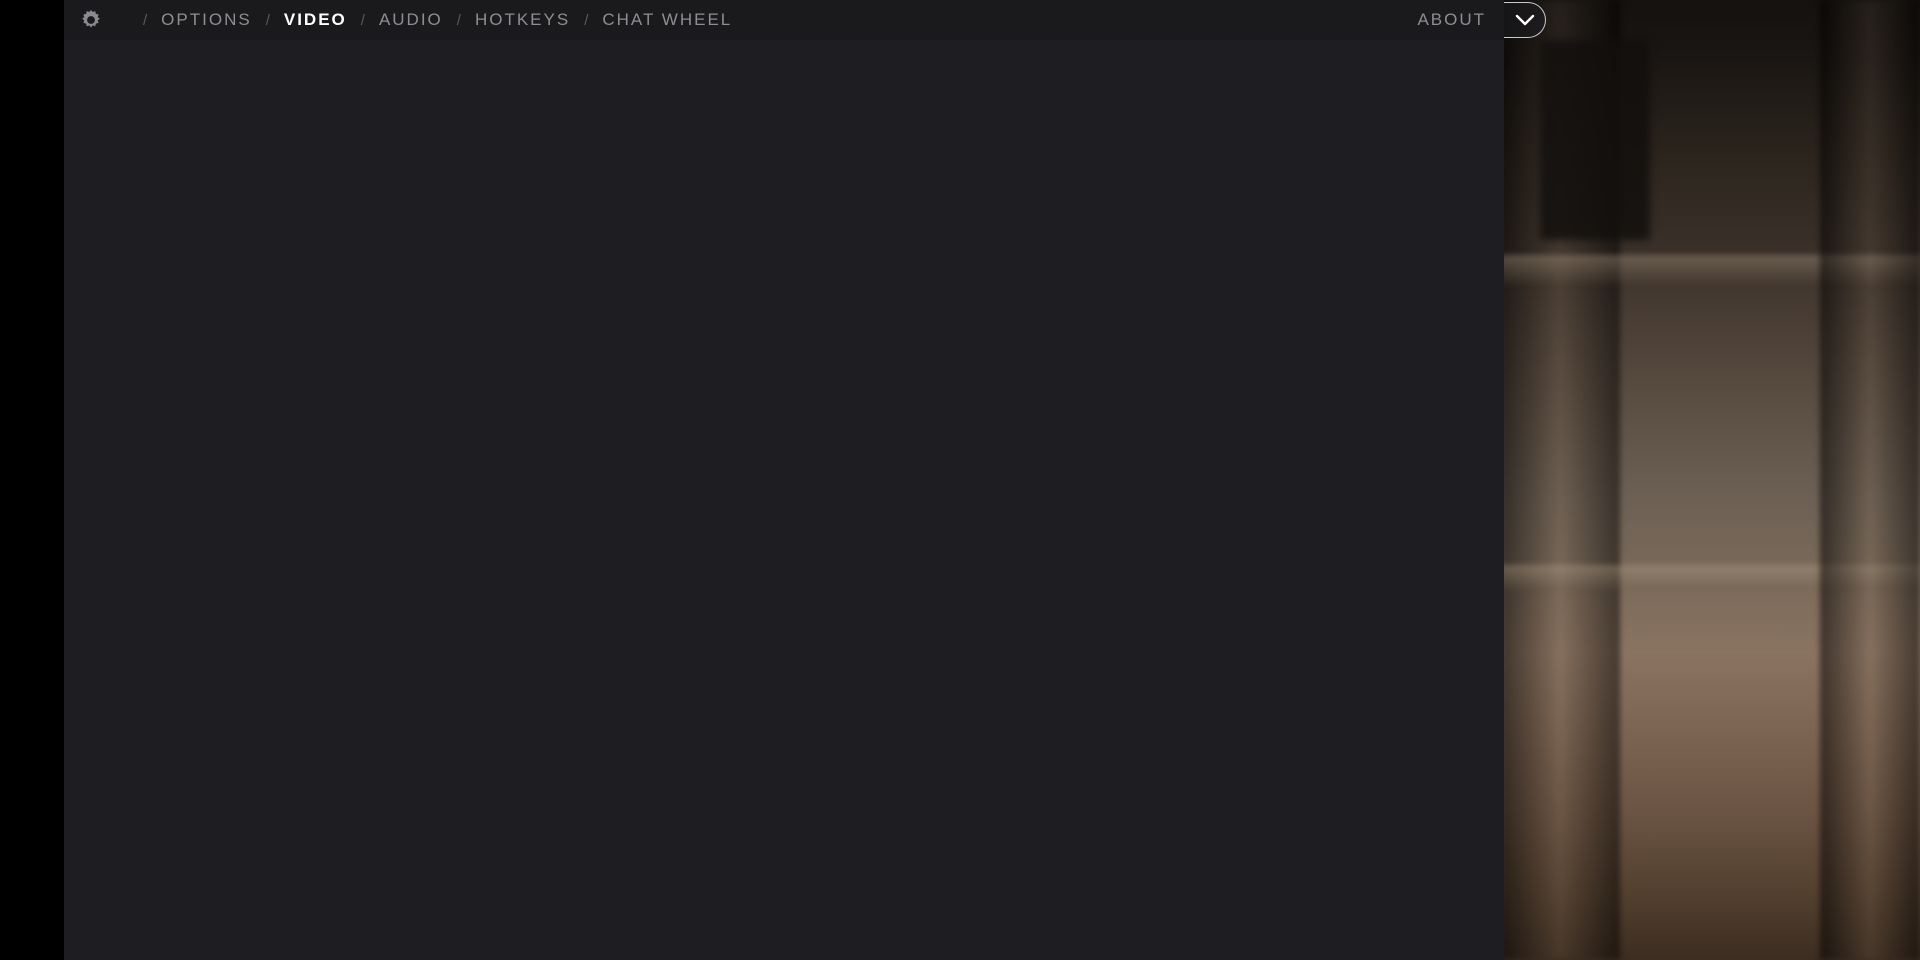 Image resolution: width=1920 pixels, height=960 pixels. Describe the element at coordinates (32, 480) in the screenshot. I see `left-letterbox` at that location.